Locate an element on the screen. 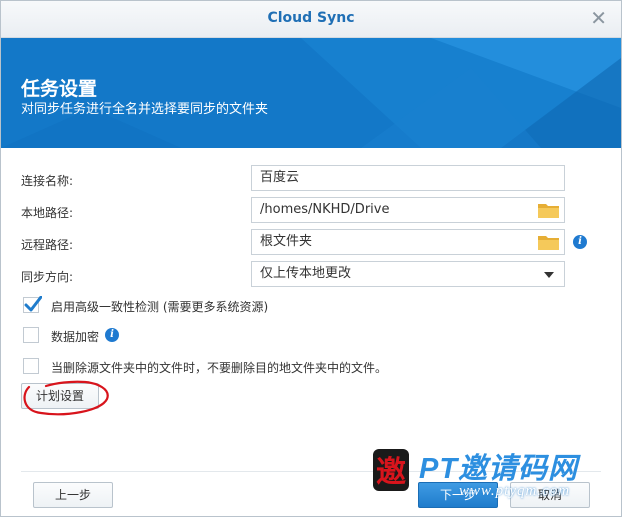 The width and height of the screenshot is (622, 517). window-title: Cloud Sync is located at coordinates (311, 18).